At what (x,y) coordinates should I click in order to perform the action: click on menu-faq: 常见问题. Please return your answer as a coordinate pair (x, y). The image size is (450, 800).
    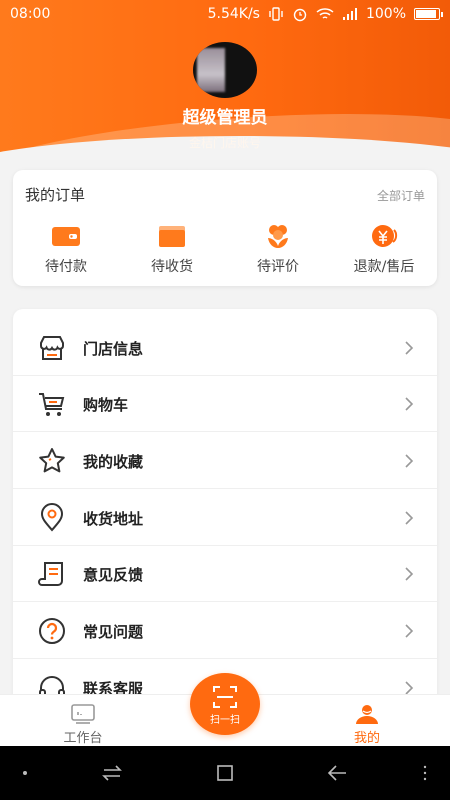
    Looking at the image, I should click on (225, 631).